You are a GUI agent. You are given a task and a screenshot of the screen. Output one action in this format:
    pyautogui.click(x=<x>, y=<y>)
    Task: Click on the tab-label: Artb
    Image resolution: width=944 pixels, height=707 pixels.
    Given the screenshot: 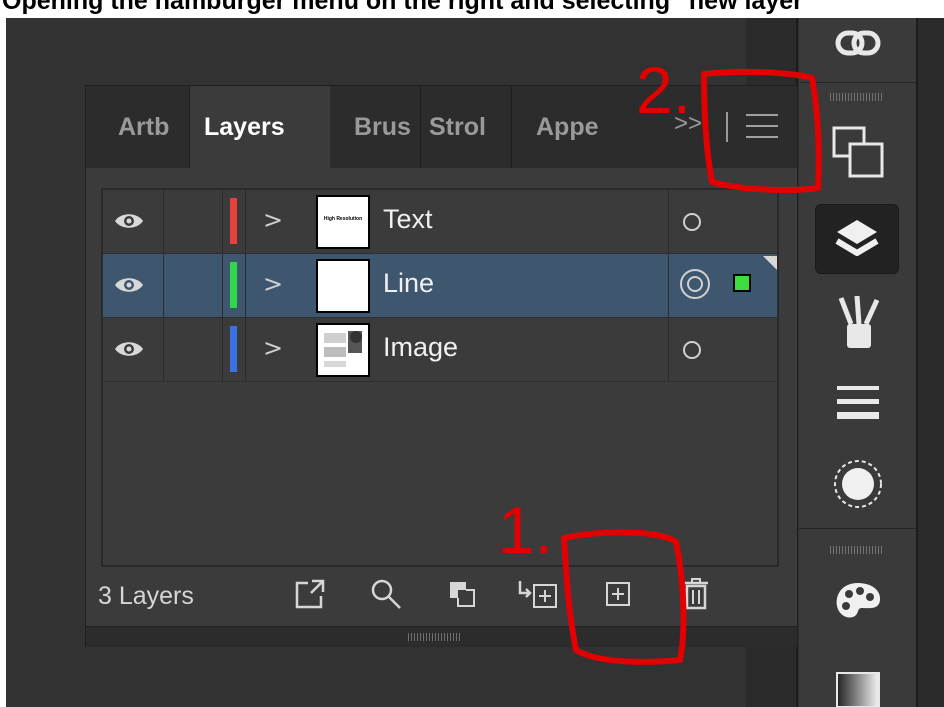 What is the action you would take?
    pyautogui.click(x=144, y=126)
    